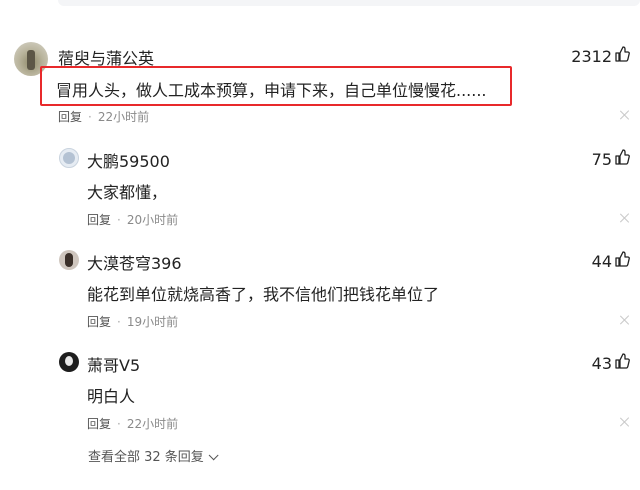 The width and height of the screenshot is (640, 490). I want to click on comment-meta: 回复 · 22小时前, so click(104, 117).